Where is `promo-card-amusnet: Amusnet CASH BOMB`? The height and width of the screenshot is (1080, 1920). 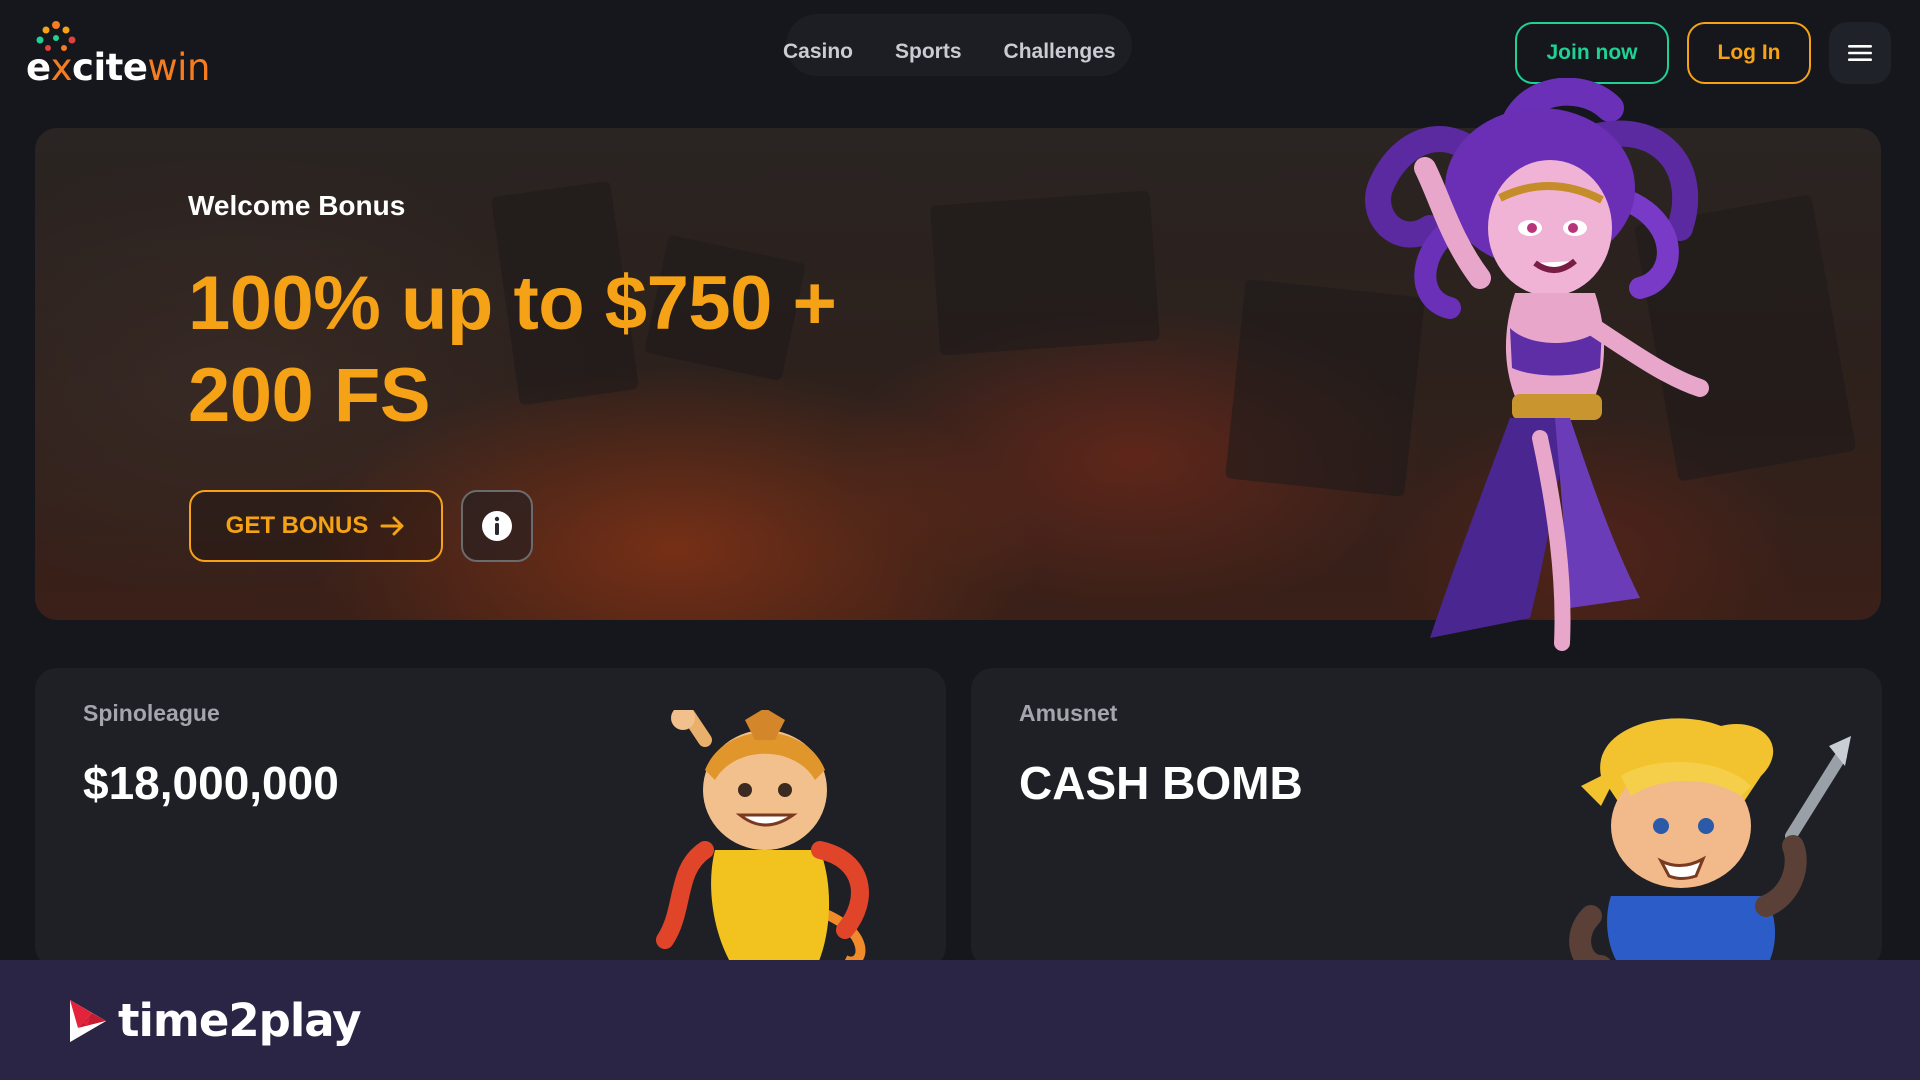 promo-card-amusnet: Amusnet CASH BOMB is located at coordinates (1426, 818).